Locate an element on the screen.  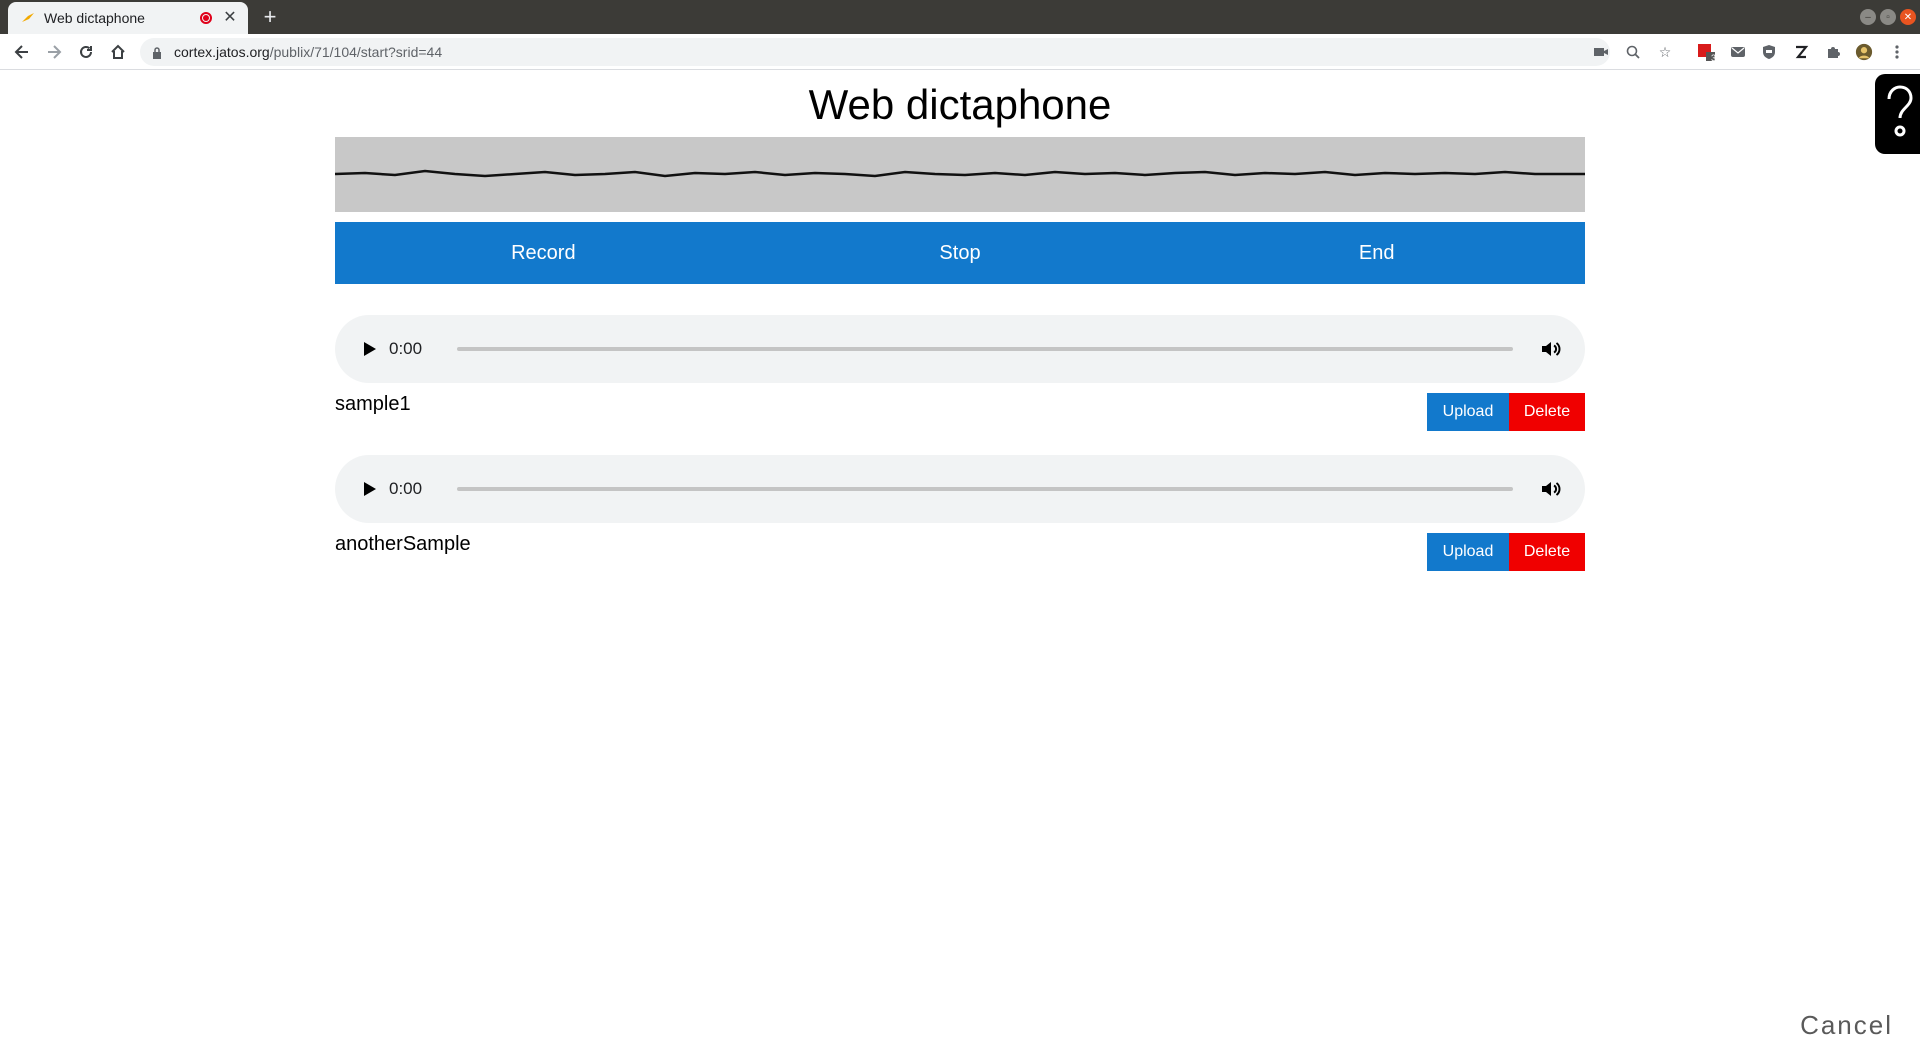
sample-clip: 0:00 sample1 Upload Delete is located at coordinates (960, 373).